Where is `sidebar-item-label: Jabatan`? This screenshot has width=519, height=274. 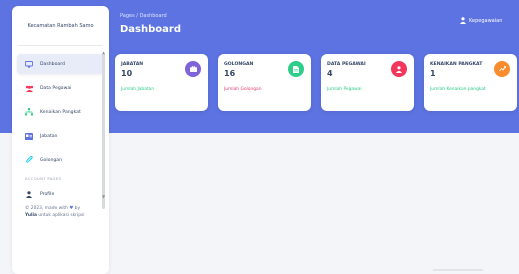
sidebar-item-label: Jabatan is located at coordinates (49, 136).